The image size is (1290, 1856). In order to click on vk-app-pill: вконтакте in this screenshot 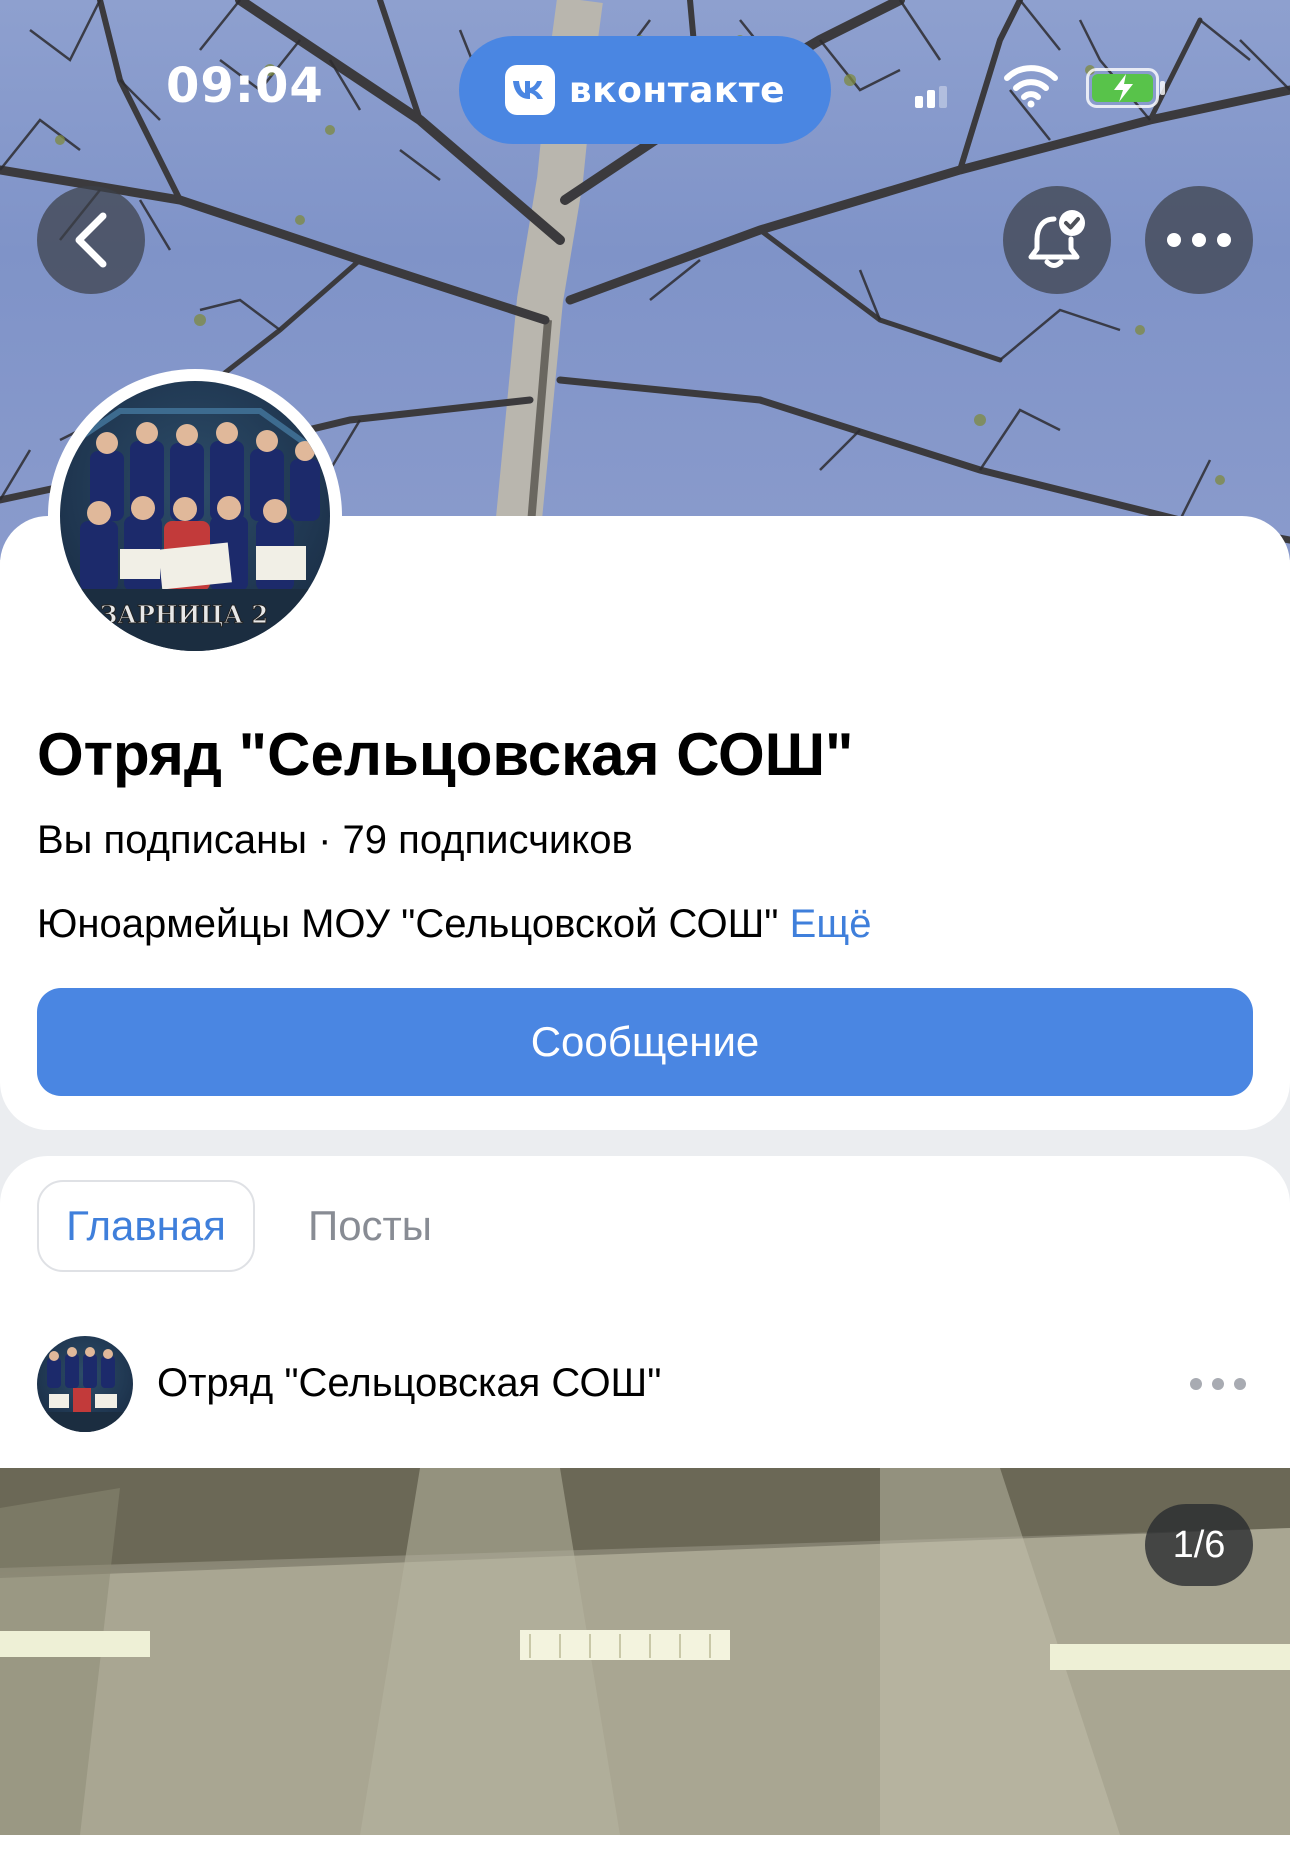, I will do `click(645, 90)`.